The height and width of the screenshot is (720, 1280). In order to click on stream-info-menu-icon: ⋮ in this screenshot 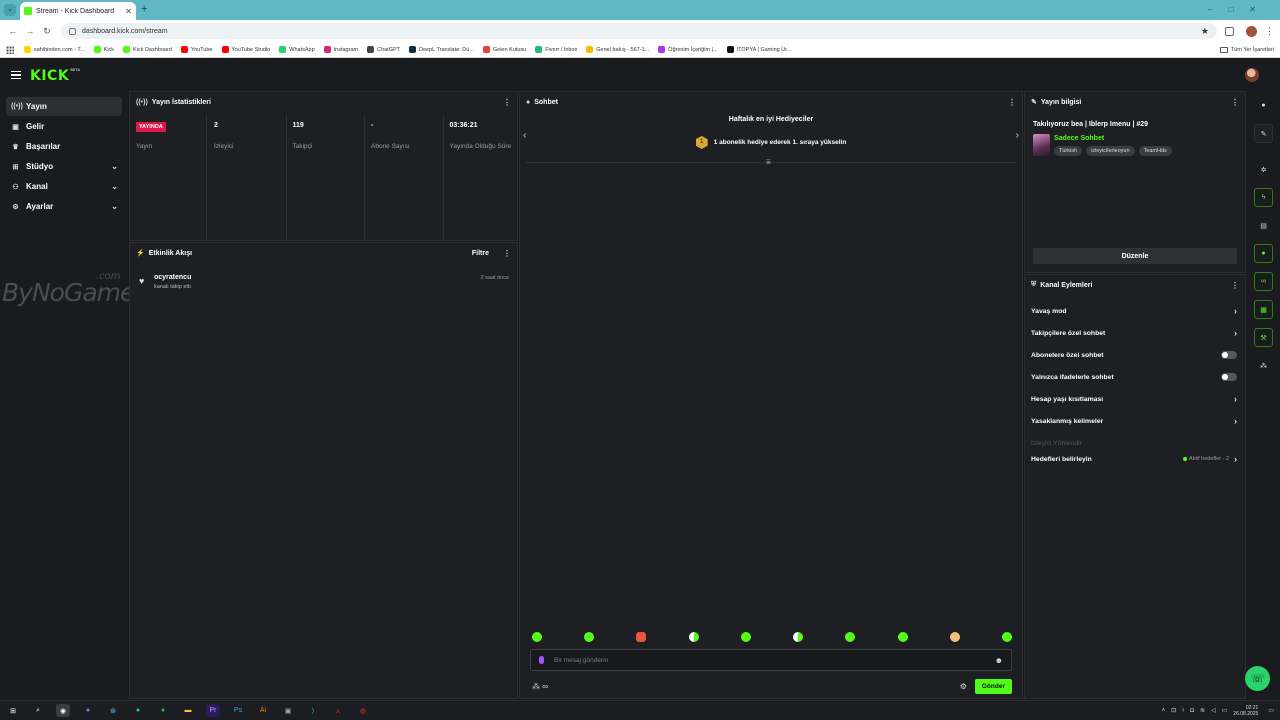, I will do `click(1235, 102)`.